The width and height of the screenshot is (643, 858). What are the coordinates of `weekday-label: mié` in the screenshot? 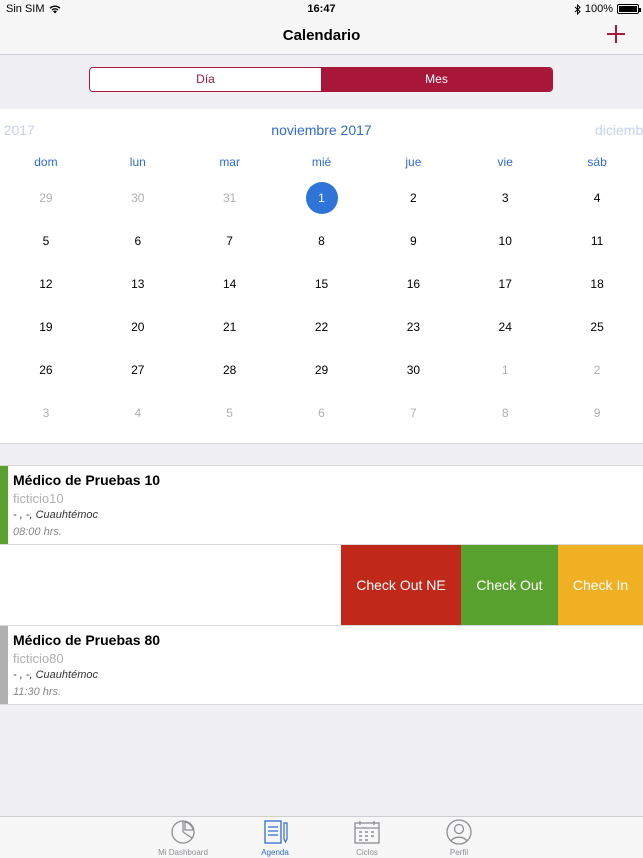 It's located at (321, 162).